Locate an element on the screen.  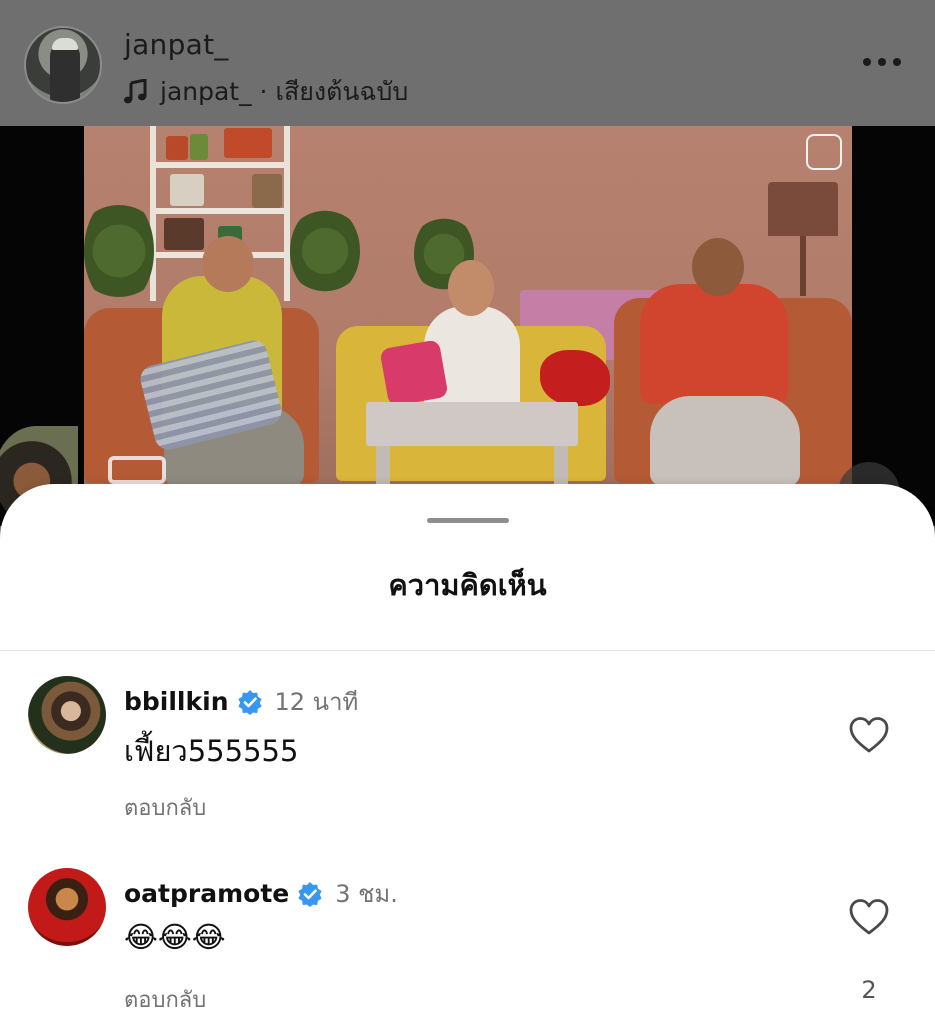
audio-attribution: janpat_ · เสียงต้นฉบับ is located at coordinates (266, 92).